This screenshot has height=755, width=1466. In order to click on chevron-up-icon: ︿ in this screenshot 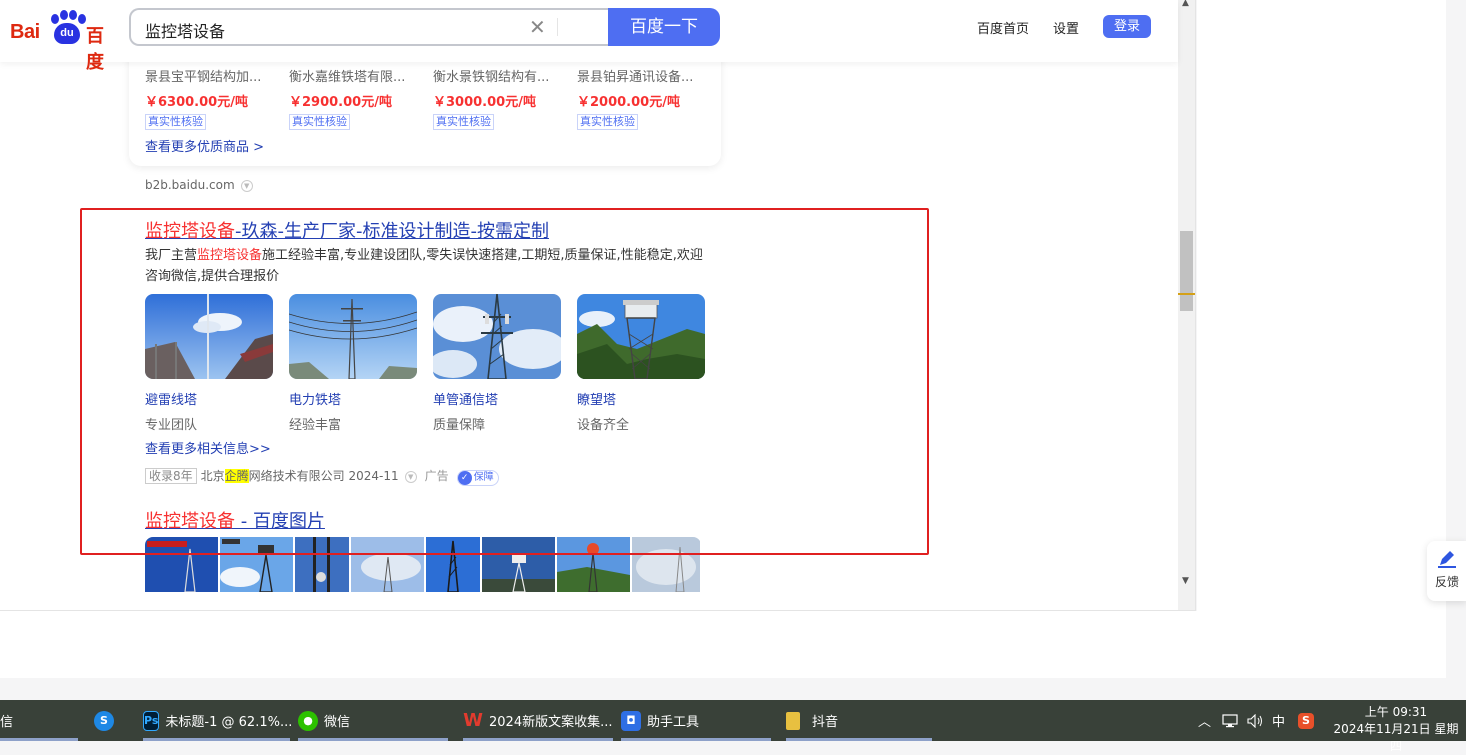, I will do `click(1204, 720)`.